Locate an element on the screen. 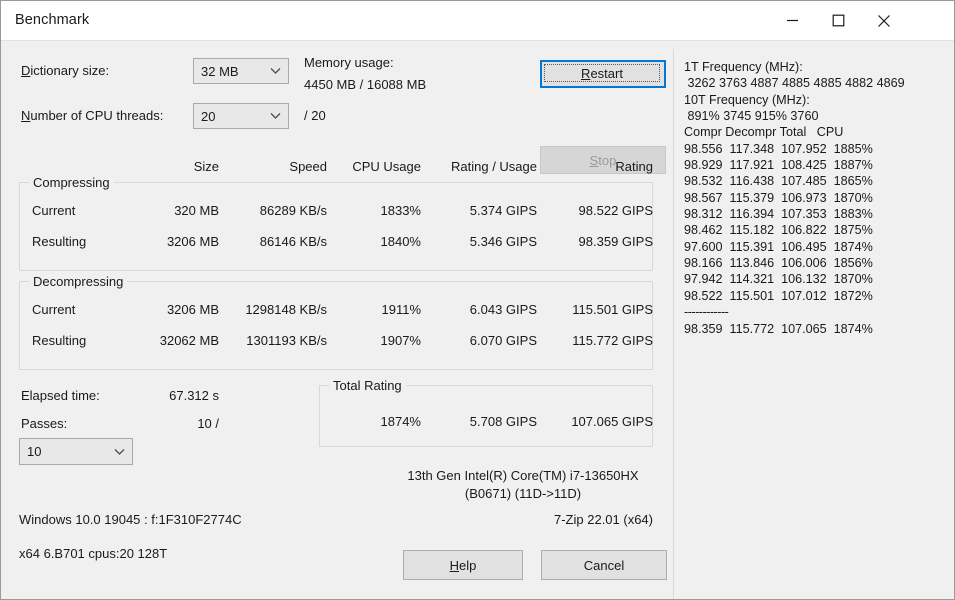 Image resolution: width=955 pixels, height=600 pixels. compressing-current-rating: 98.522 GIPS is located at coordinates (615, 210).